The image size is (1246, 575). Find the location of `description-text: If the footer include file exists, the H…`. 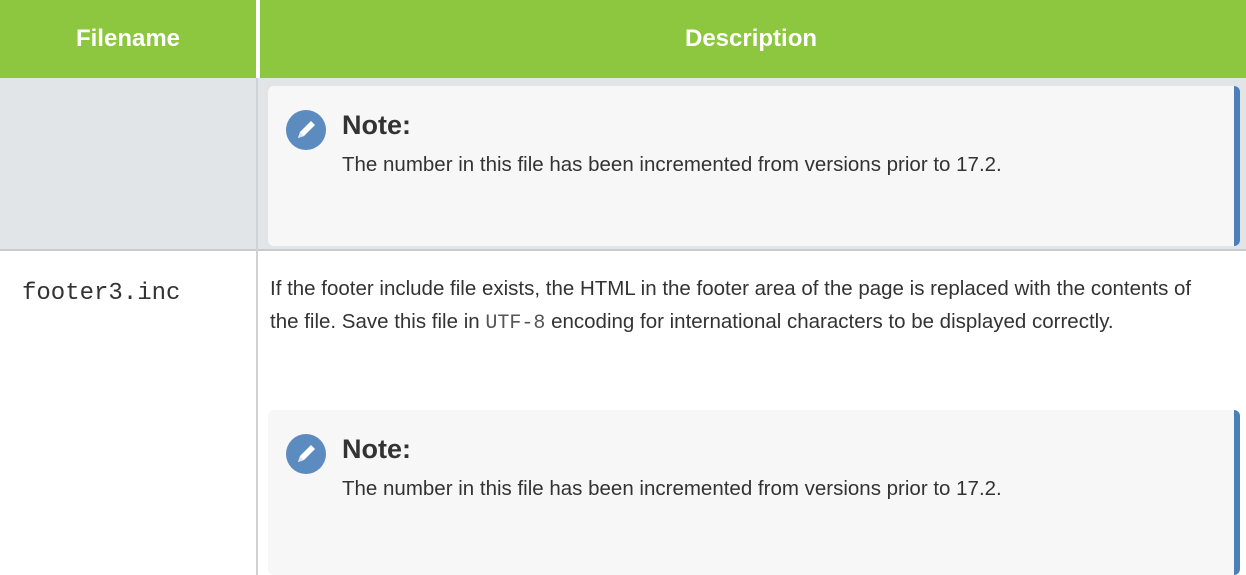

description-text: If the footer include file exists, the H… is located at coordinates (745, 306).